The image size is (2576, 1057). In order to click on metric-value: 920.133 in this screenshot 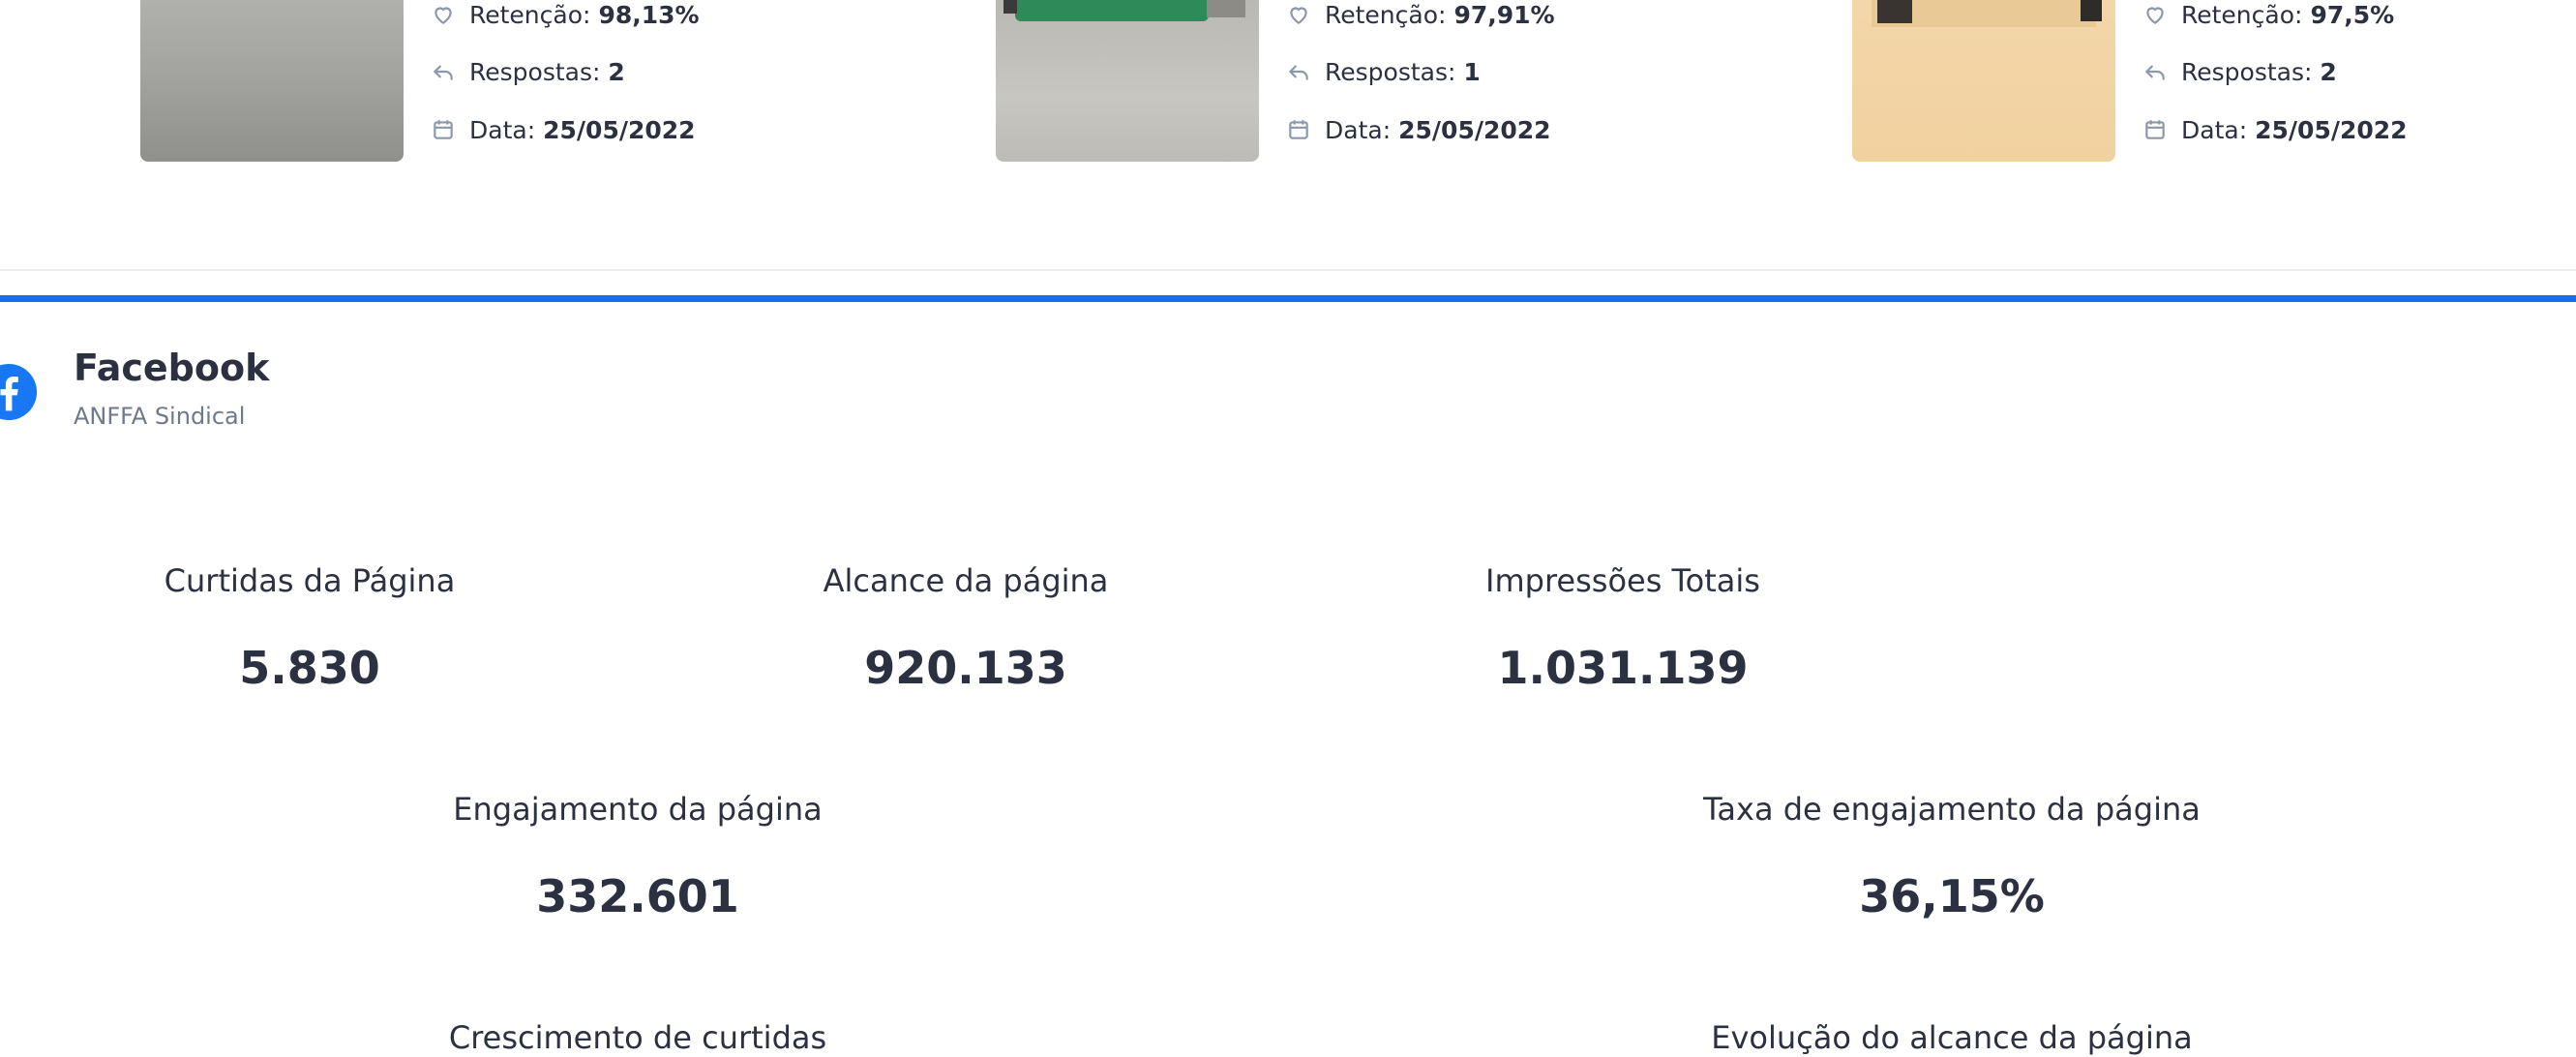, I will do `click(965, 668)`.